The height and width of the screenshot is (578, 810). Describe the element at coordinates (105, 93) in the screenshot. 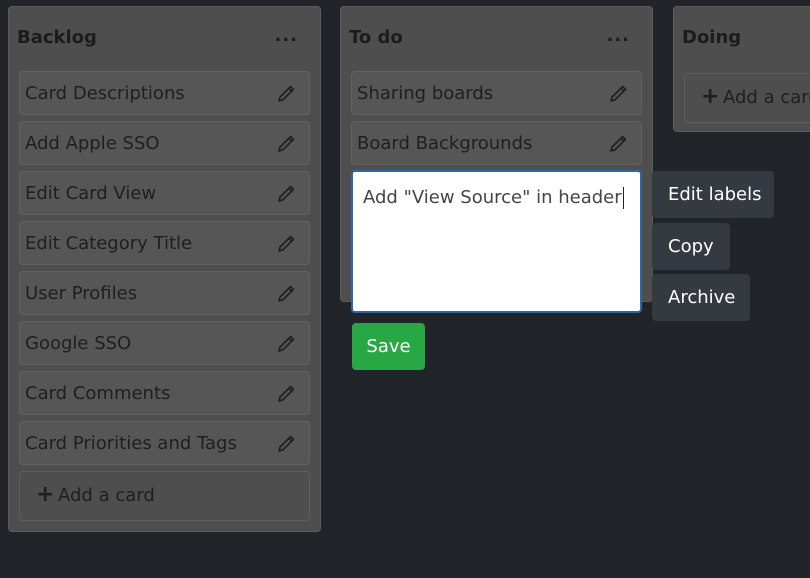

I see `card-title: Card Descriptions` at that location.